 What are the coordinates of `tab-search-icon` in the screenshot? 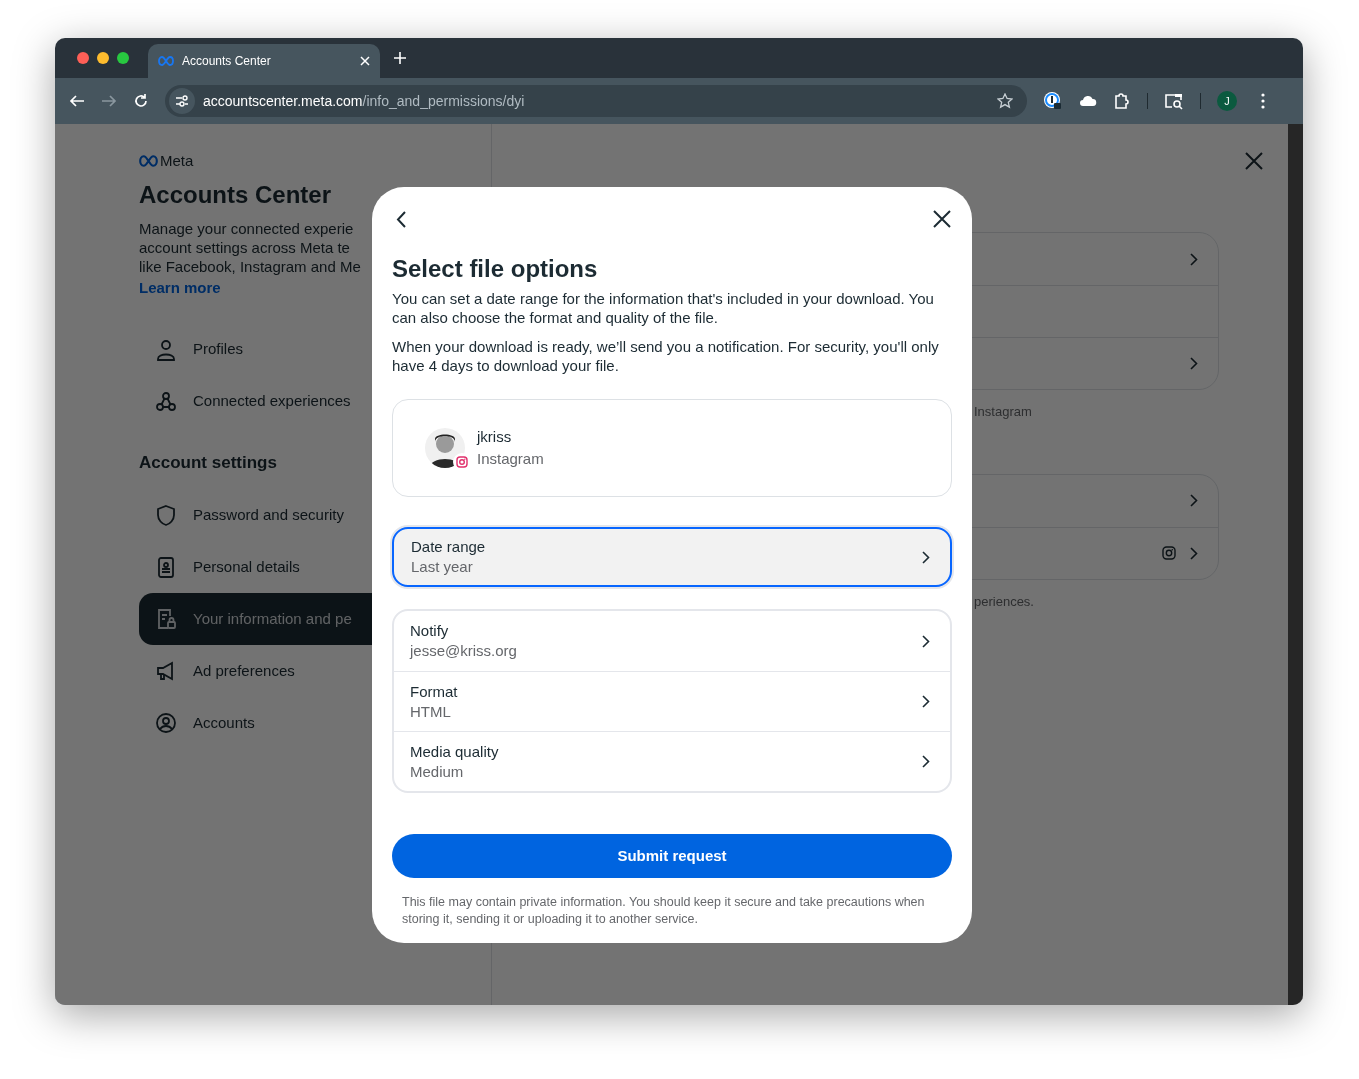 It's located at (1174, 101).